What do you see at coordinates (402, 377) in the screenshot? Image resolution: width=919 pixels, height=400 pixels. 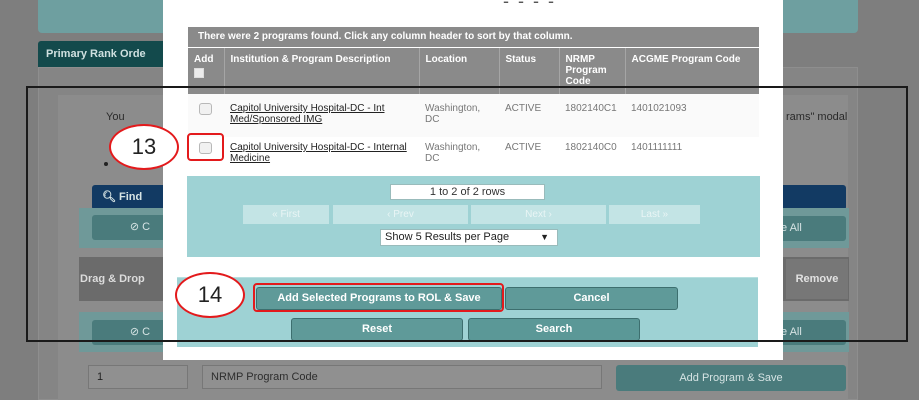 I see `program-code-input: NRMP Program Code` at bounding box center [402, 377].